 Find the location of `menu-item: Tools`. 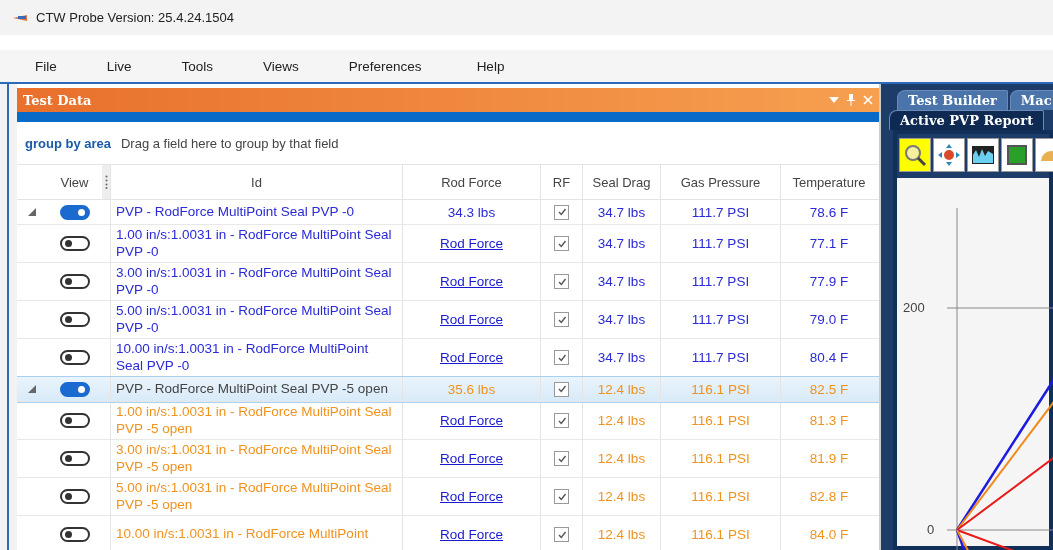

menu-item: Tools is located at coordinates (197, 66).